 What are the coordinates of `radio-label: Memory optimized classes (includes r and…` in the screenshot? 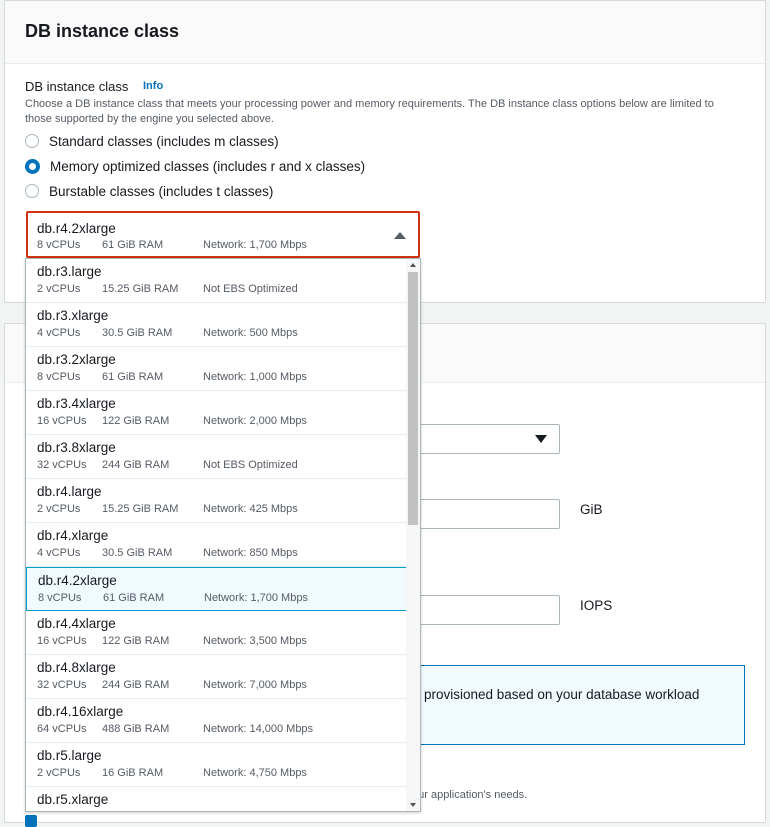 It's located at (208, 166).